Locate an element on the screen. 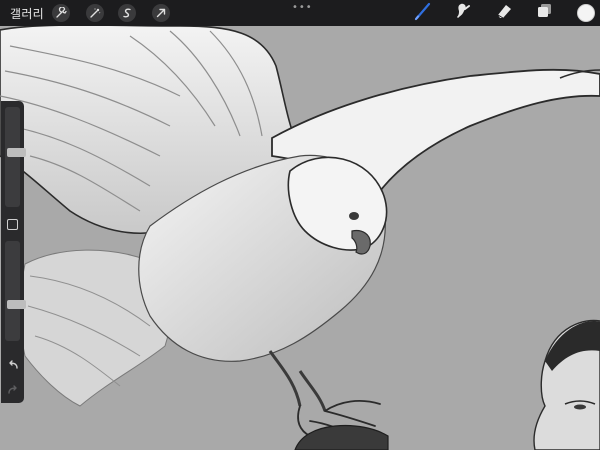  adjustments-button is located at coordinates (95, 13).